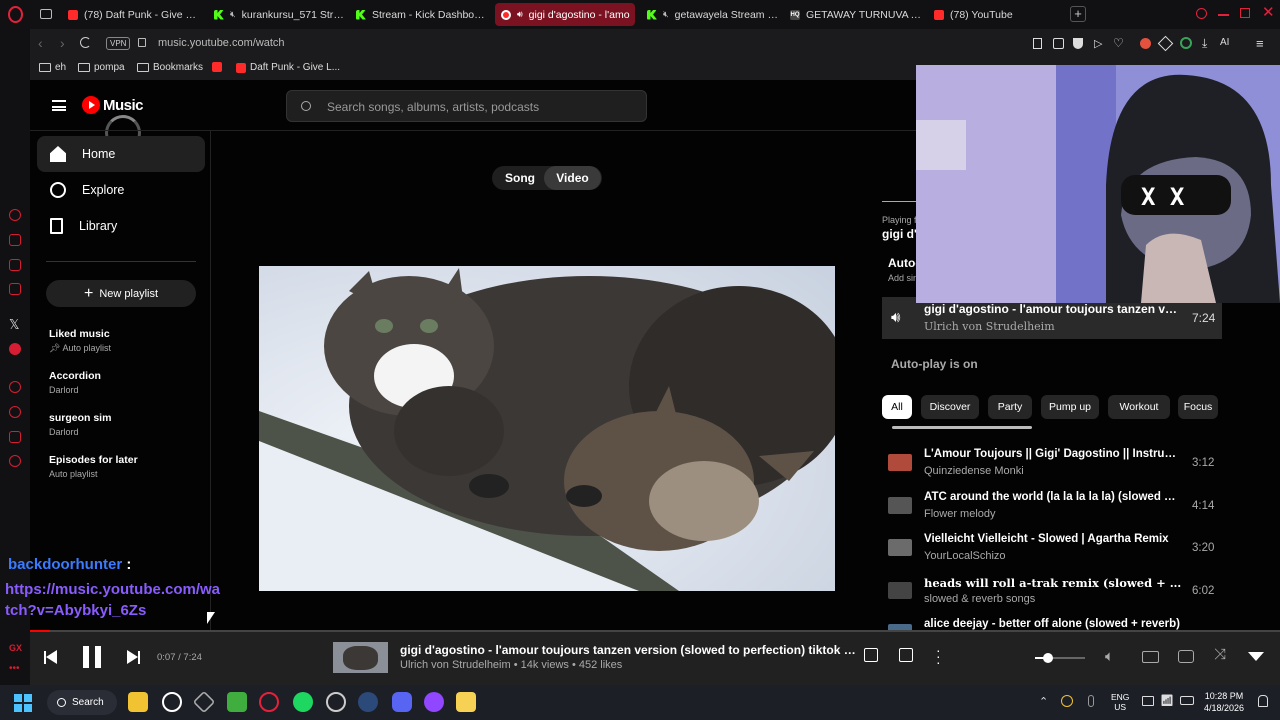 The image size is (1280, 720). Describe the element at coordinates (655, 631) in the screenshot. I see `progress-track` at that location.